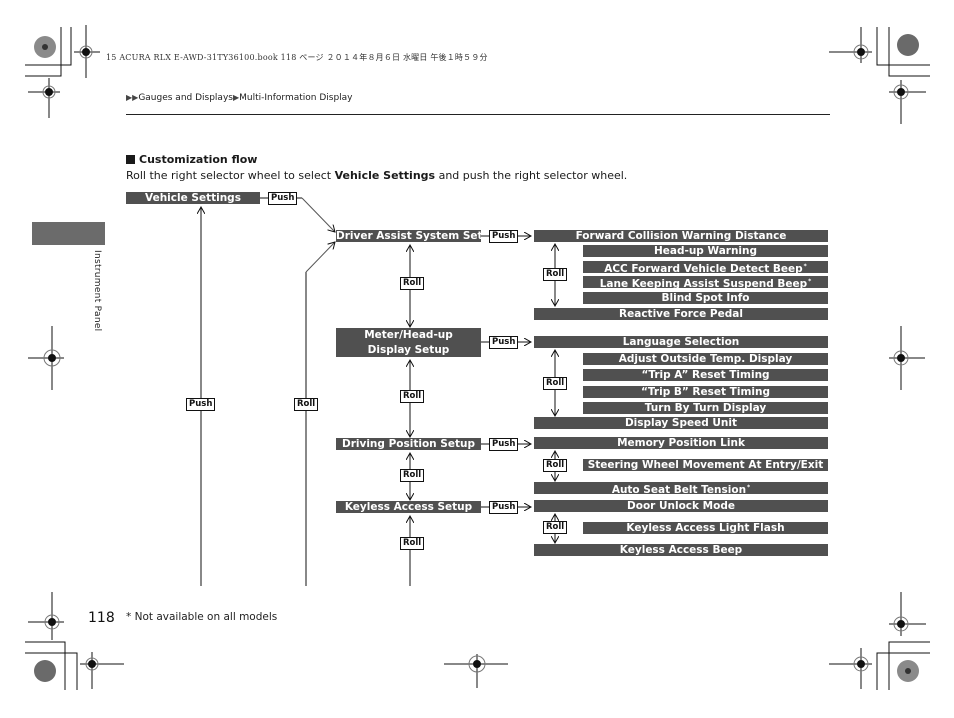 The height and width of the screenshot is (718, 954). What do you see at coordinates (705, 359) in the screenshot?
I see `submenu-item: Adjust Outside Temp. Display` at bounding box center [705, 359].